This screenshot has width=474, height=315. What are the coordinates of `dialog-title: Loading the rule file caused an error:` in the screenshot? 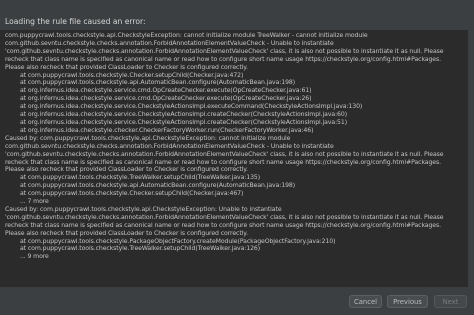 It's located at (75, 21).